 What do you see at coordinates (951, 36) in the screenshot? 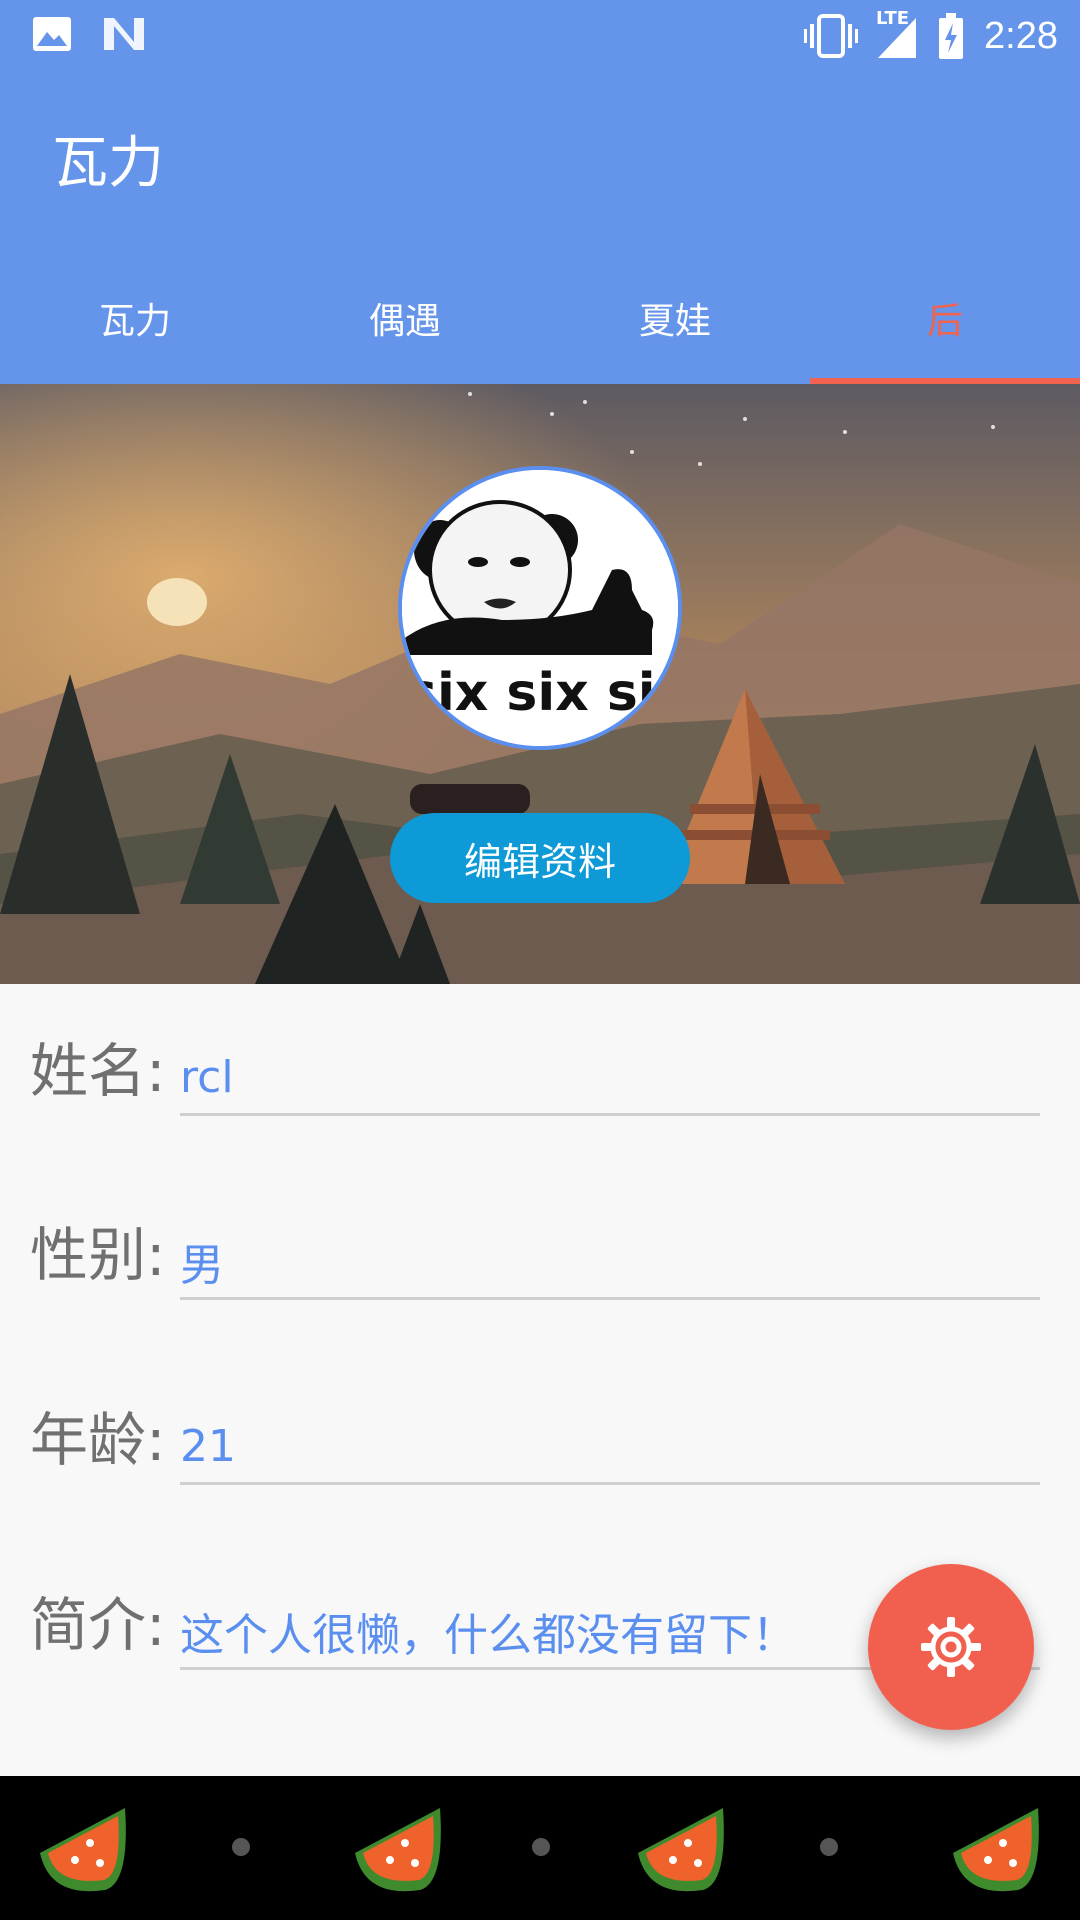
I see `battery-charging-icon` at bounding box center [951, 36].